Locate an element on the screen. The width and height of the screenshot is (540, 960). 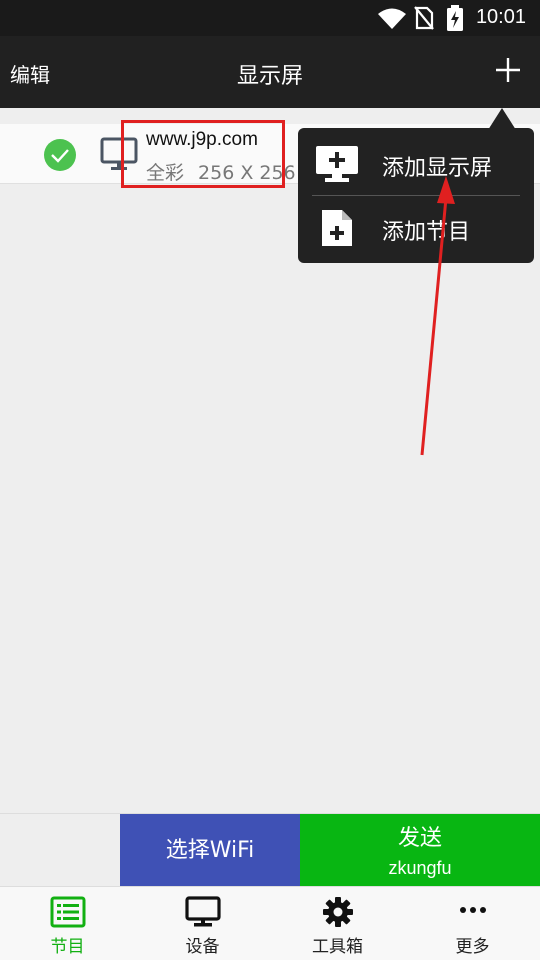
tab-programs: 节目 is located at coordinates (67, 923).